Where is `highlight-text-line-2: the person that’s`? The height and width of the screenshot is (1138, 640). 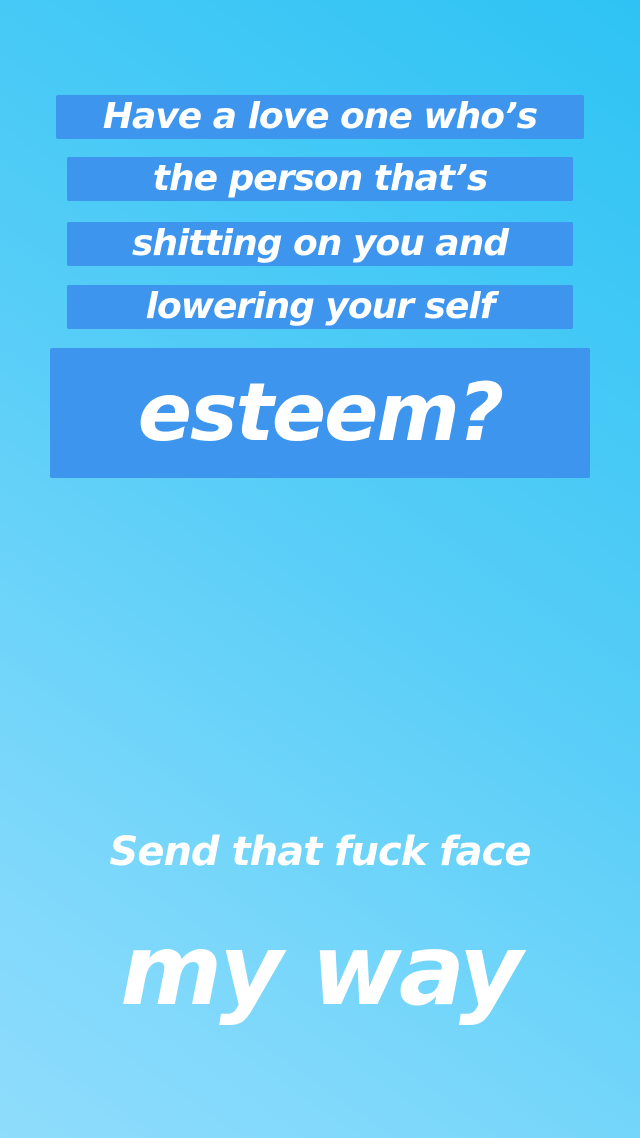 highlight-text-line-2: the person that’s is located at coordinates (320, 179).